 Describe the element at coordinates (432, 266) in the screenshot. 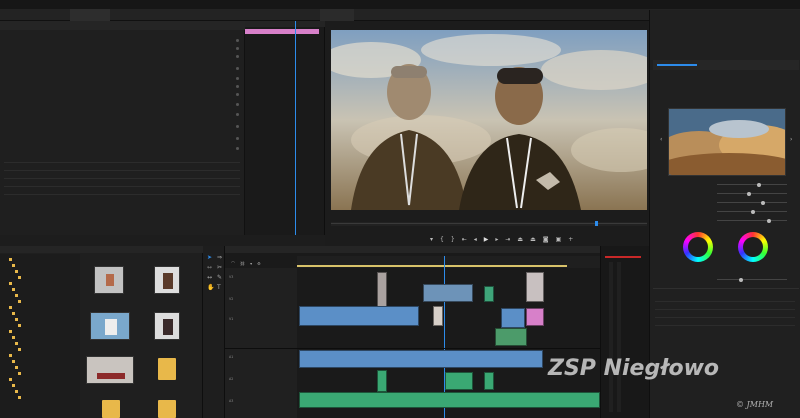

I see `work-area-bar` at that location.